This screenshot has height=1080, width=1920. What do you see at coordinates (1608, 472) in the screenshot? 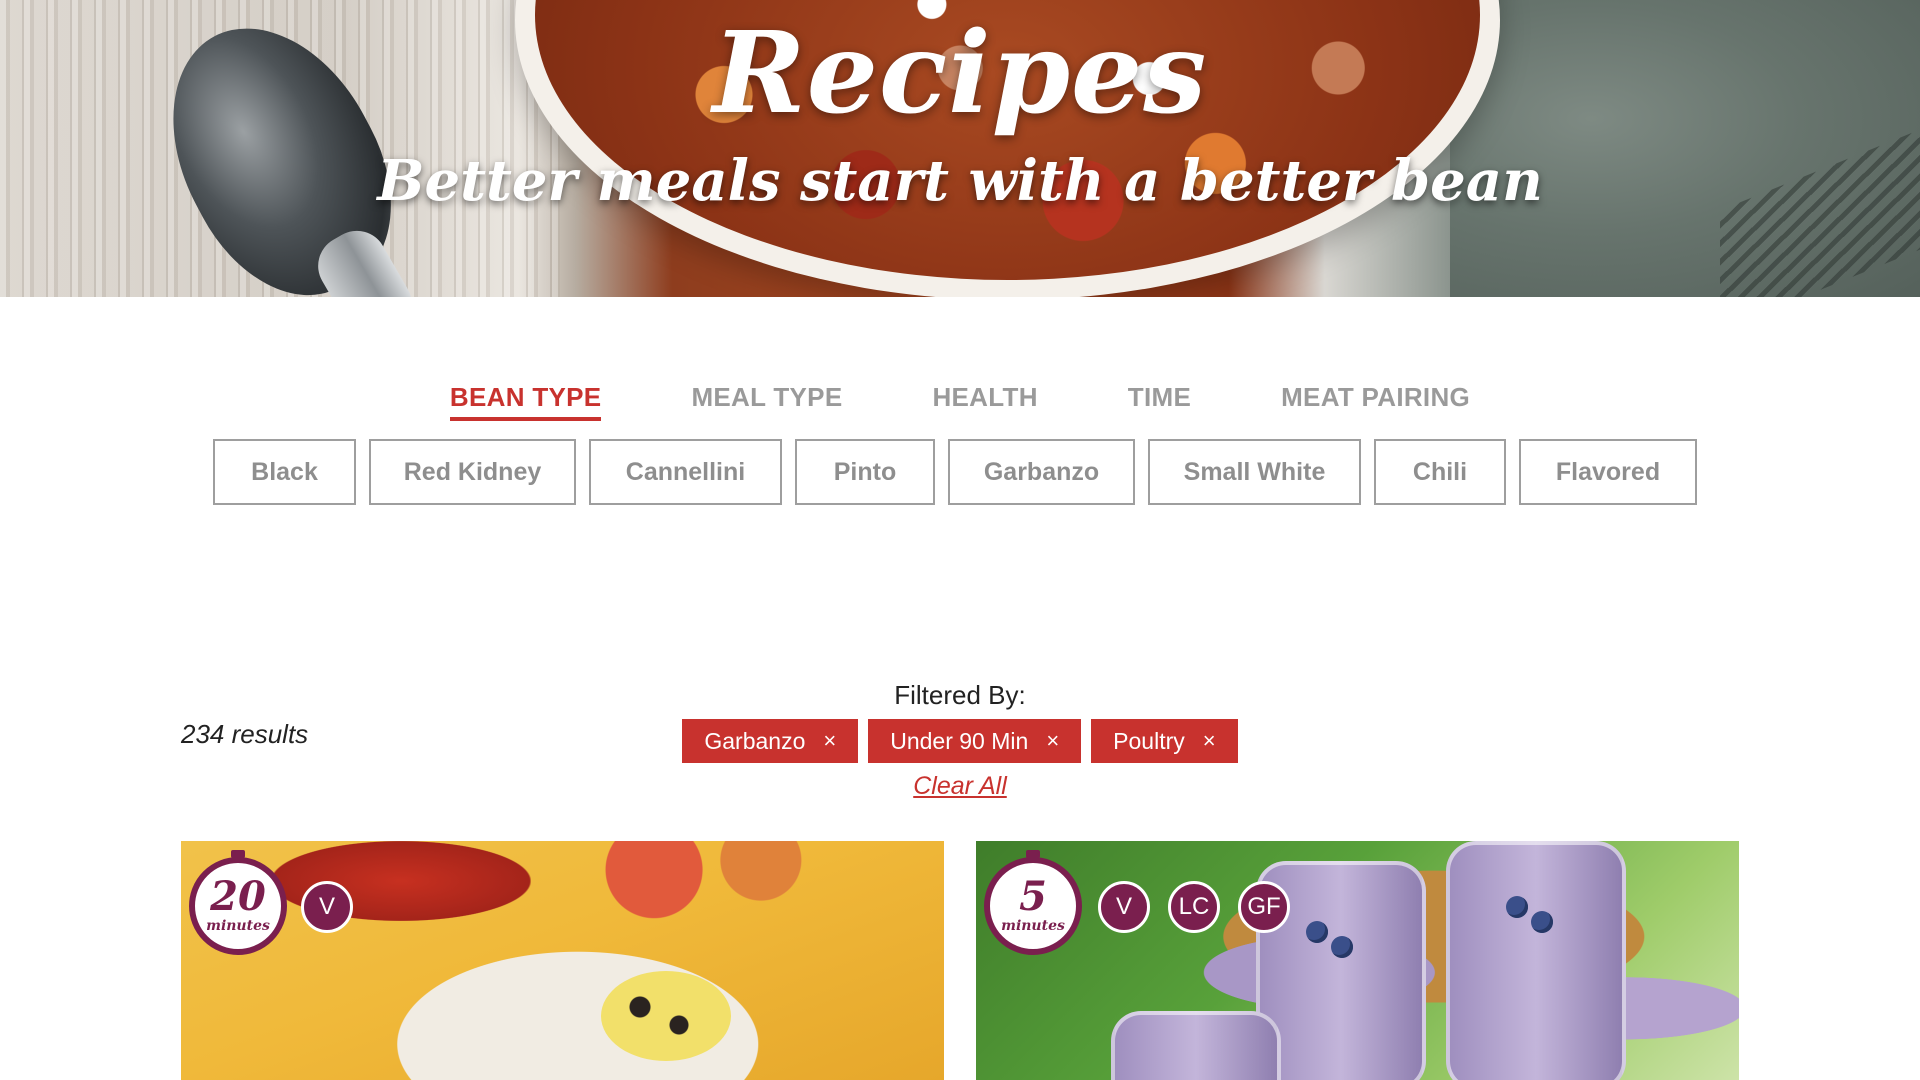
I see `option-flavored: Flavored` at bounding box center [1608, 472].